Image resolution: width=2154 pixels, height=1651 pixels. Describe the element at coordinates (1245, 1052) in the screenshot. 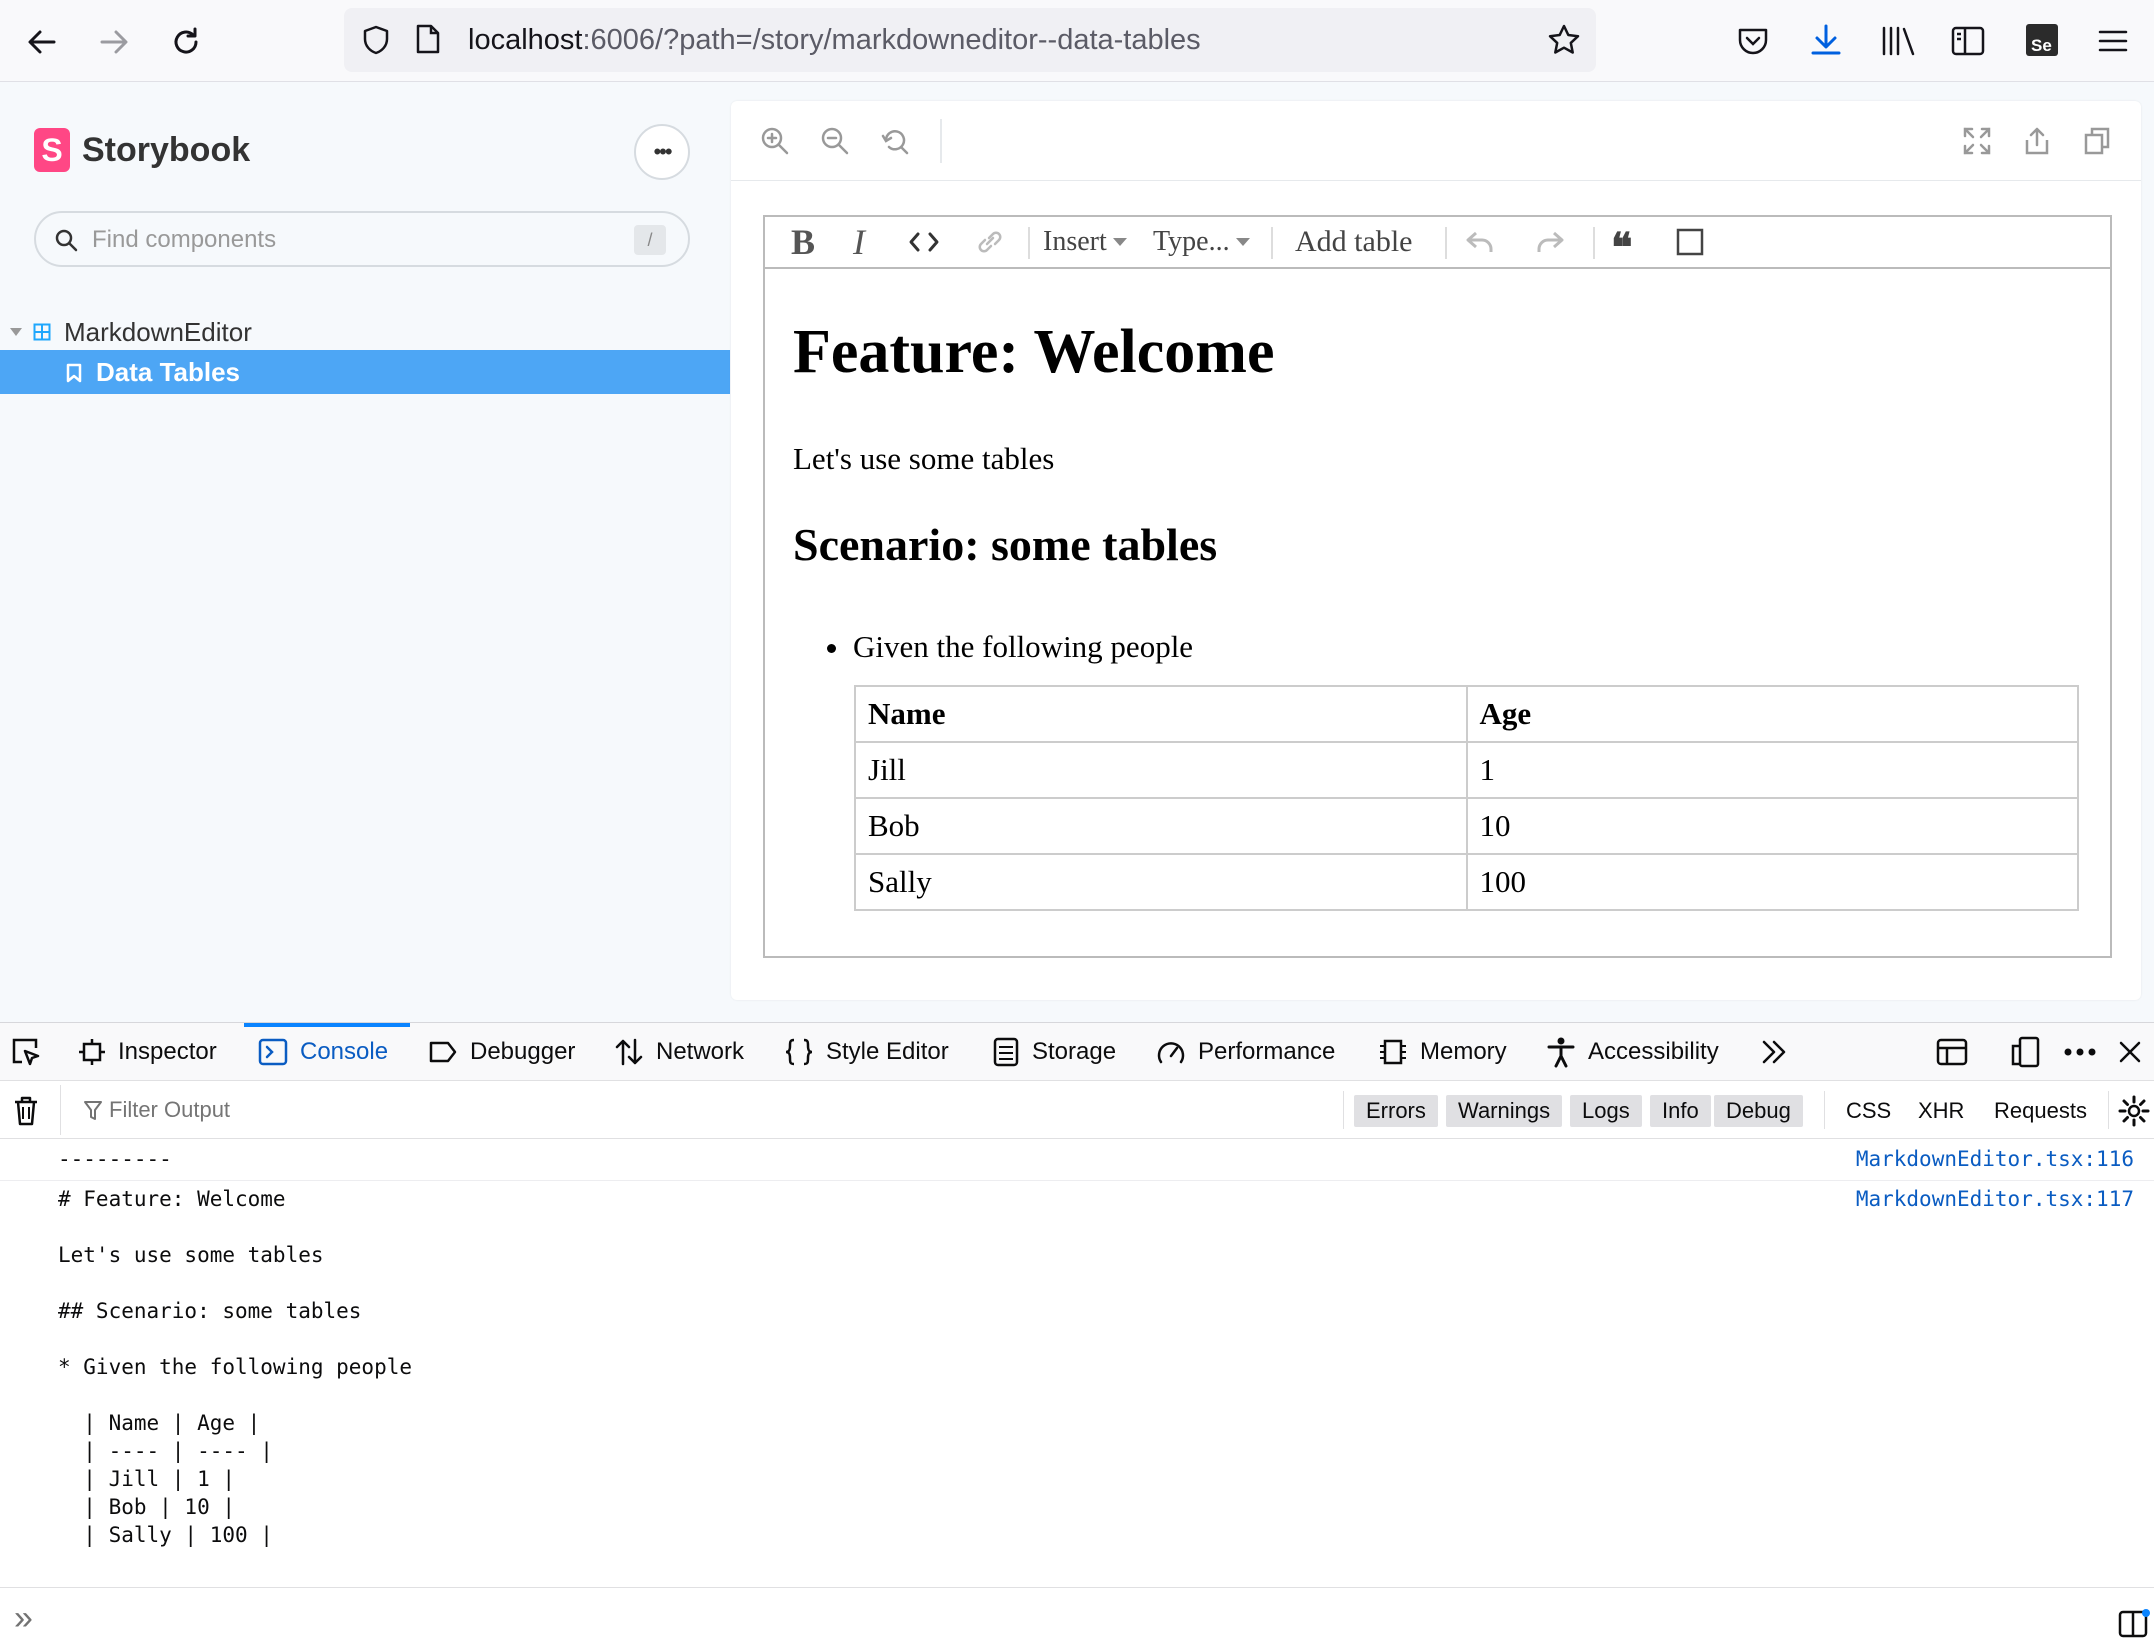

I see `tab-performance: Performance` at that location.